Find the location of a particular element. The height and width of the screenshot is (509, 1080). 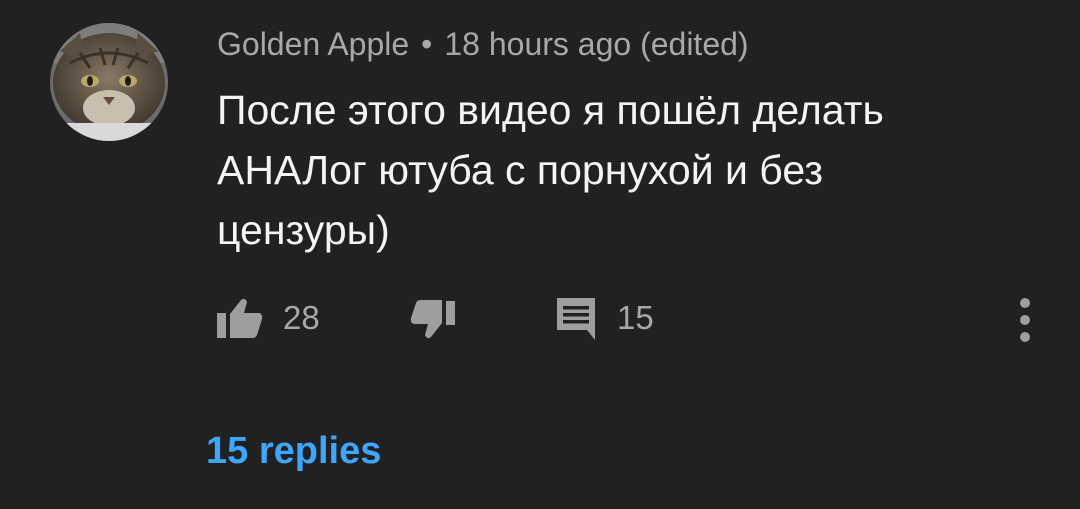

like-button: 28 is located at coordinates (268, 318).